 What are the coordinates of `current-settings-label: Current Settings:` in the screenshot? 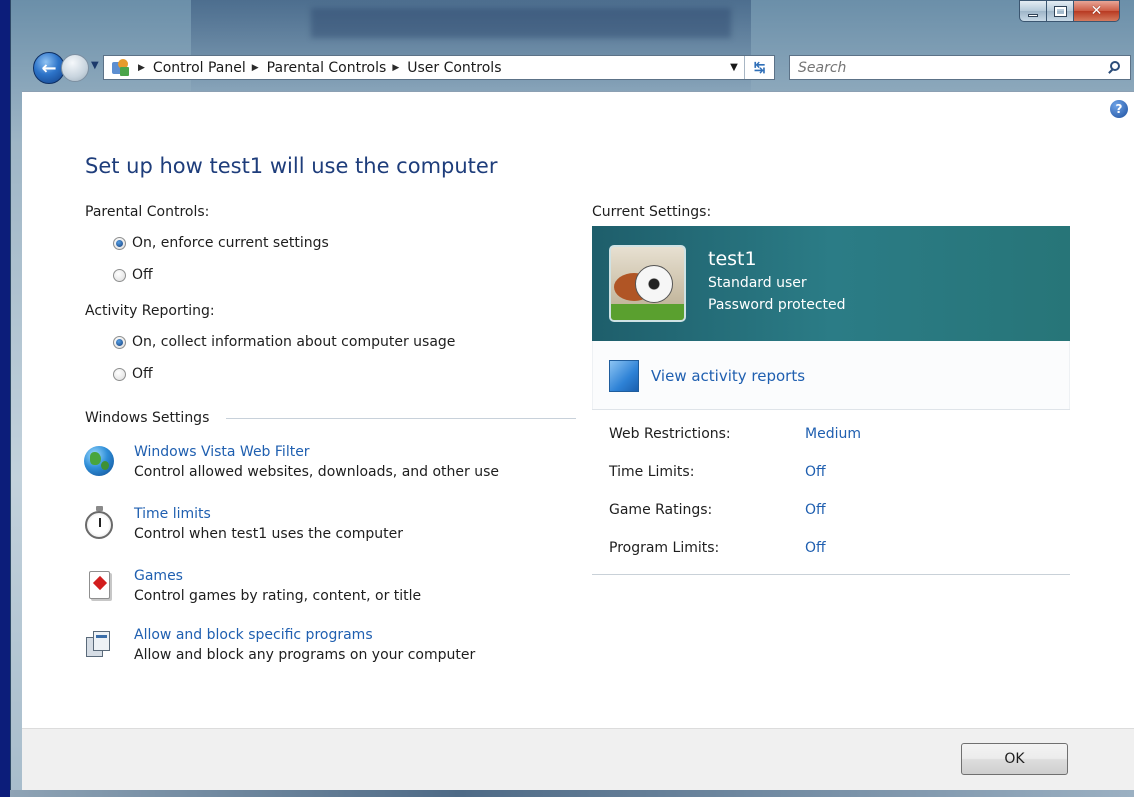 It's located at (652, 212).